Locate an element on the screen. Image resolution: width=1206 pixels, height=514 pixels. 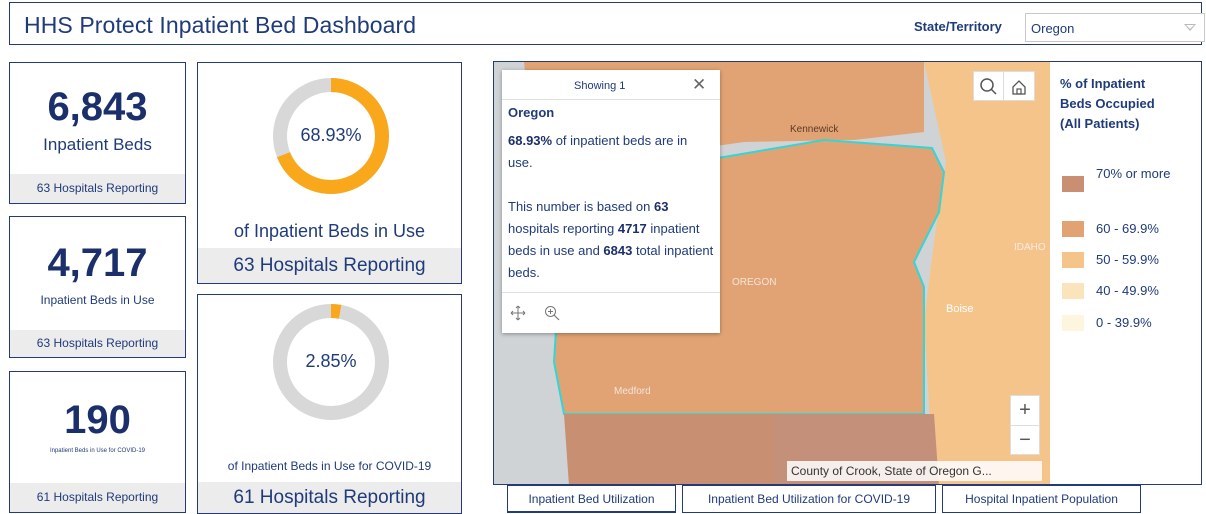
legend-item-40: 40 - 49.9% is located at coordinates (1127, 290).